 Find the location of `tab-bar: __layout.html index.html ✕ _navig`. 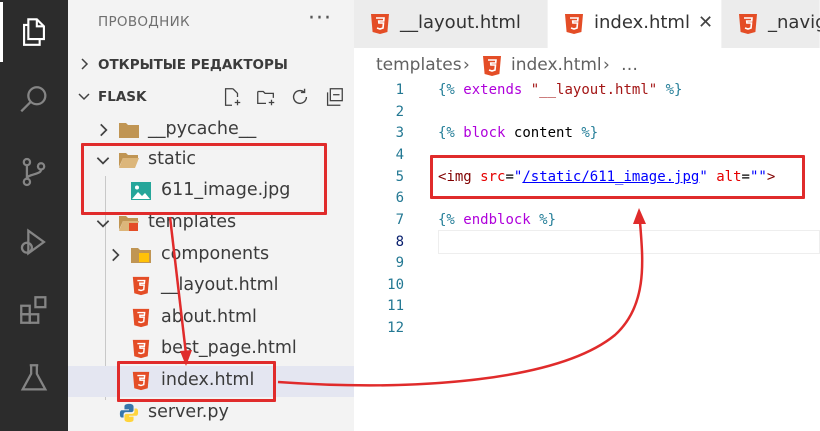

tab-bar: __layout.html index.html ✕ _navig is located at coordinates (587, 24).